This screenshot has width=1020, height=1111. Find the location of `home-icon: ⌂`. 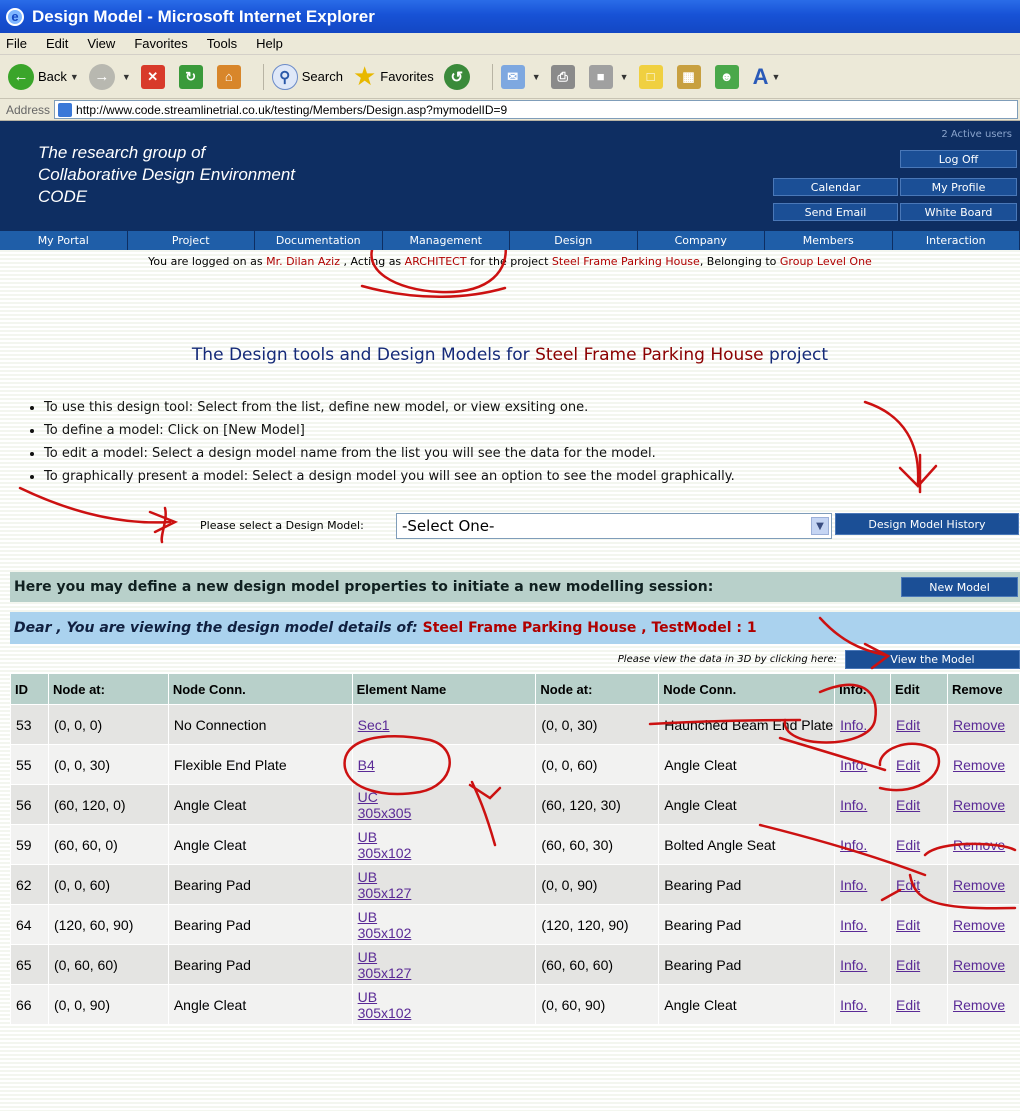

home-icon: ⌂ is located at coordinates (228, 76).